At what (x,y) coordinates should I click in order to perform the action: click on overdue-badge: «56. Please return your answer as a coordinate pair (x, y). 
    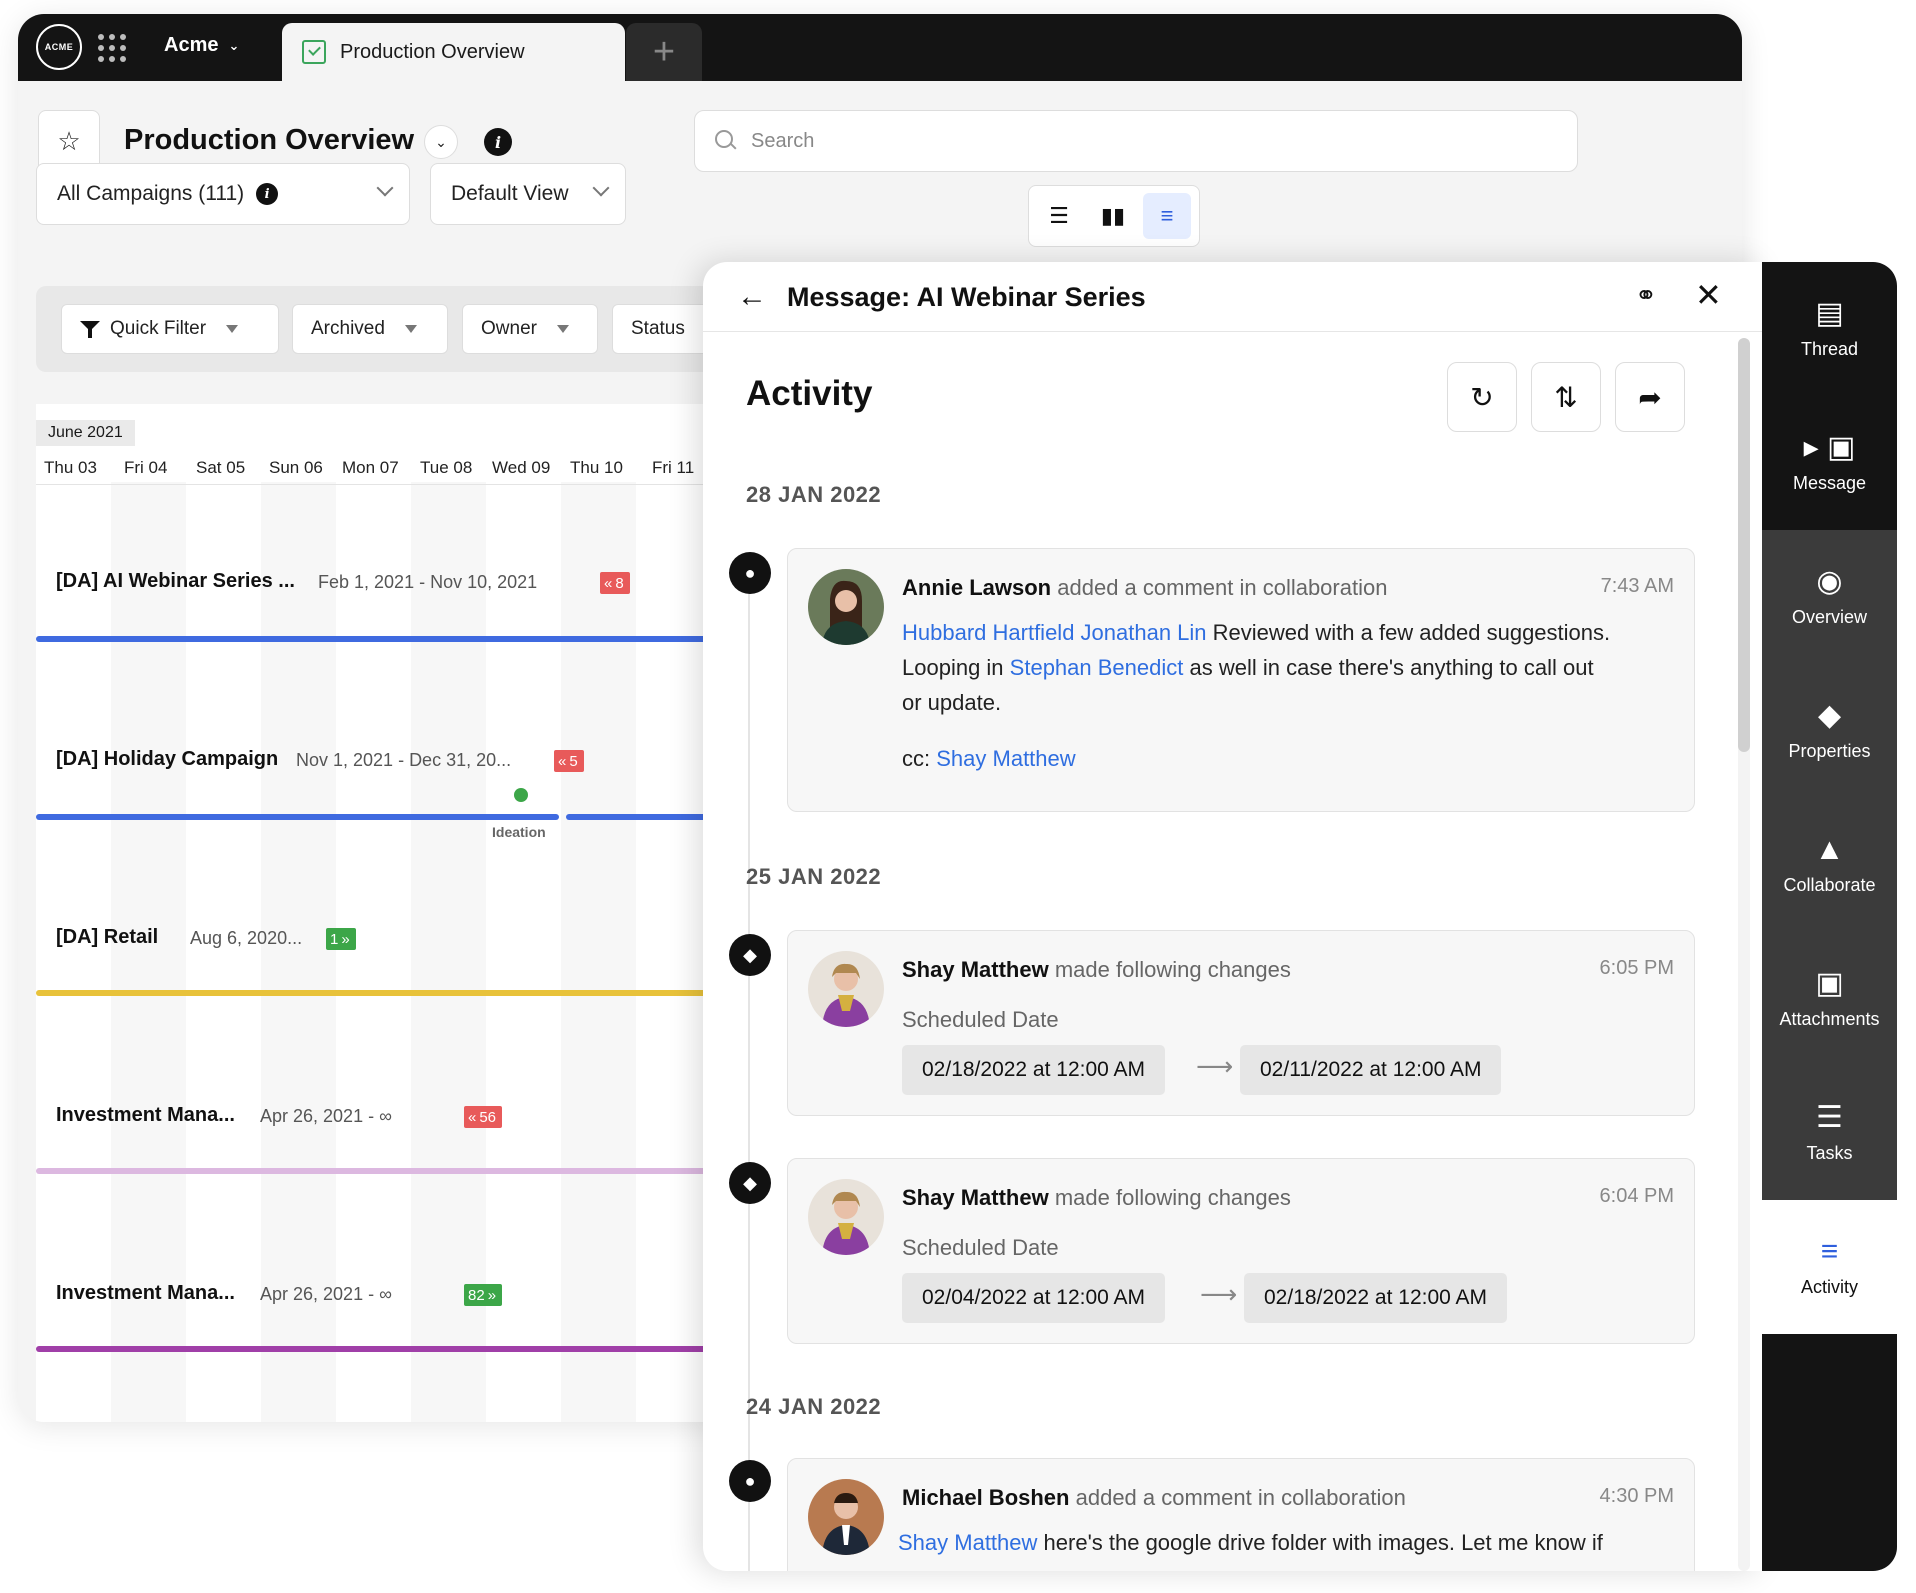
    Looking at the image, I should click on (483, 1117).